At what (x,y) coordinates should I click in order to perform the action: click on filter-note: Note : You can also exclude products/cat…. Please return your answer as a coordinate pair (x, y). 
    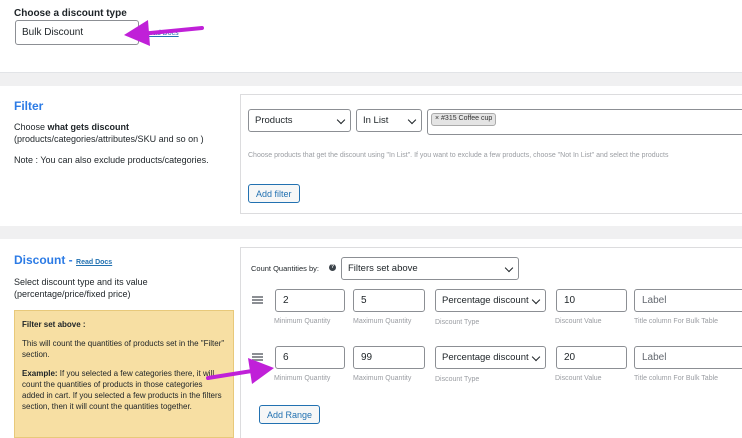
    Looking at the image, I should click on (111, 160).